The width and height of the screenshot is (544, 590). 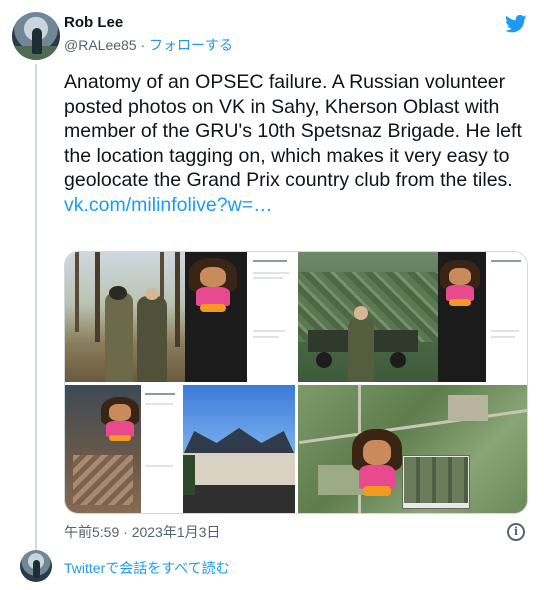 What do you see at coordinates (36, 309) in the screenshot?
I see `thread-line` at bounding box center [36, 309].